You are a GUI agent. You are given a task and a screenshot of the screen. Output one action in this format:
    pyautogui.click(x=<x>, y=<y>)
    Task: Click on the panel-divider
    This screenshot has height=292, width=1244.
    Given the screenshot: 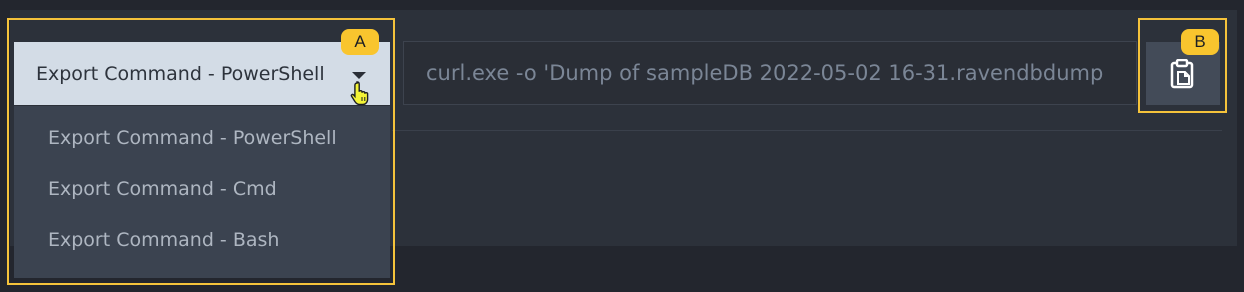 What is the action you would take?
    pyautogui.click(x=807, y=130)
    